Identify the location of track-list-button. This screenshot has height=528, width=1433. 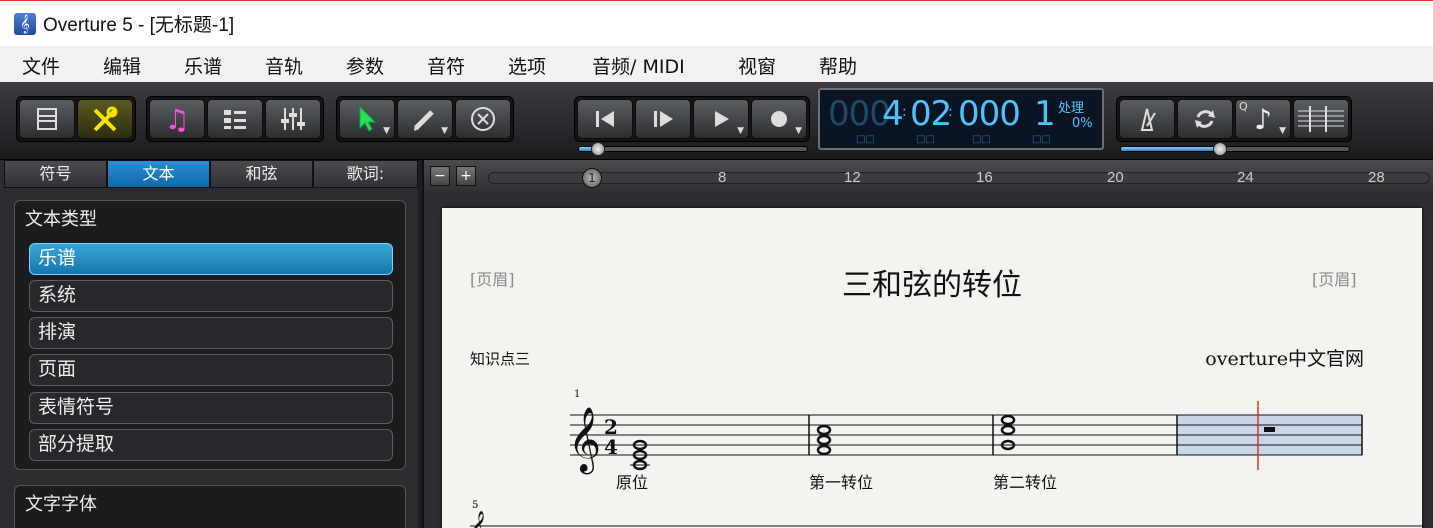
(235, 119).